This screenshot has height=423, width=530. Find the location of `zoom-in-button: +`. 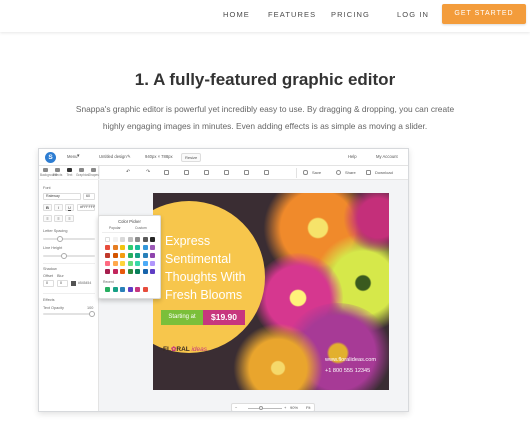

zoom-in-button: + is located at coordinates (285, 407).